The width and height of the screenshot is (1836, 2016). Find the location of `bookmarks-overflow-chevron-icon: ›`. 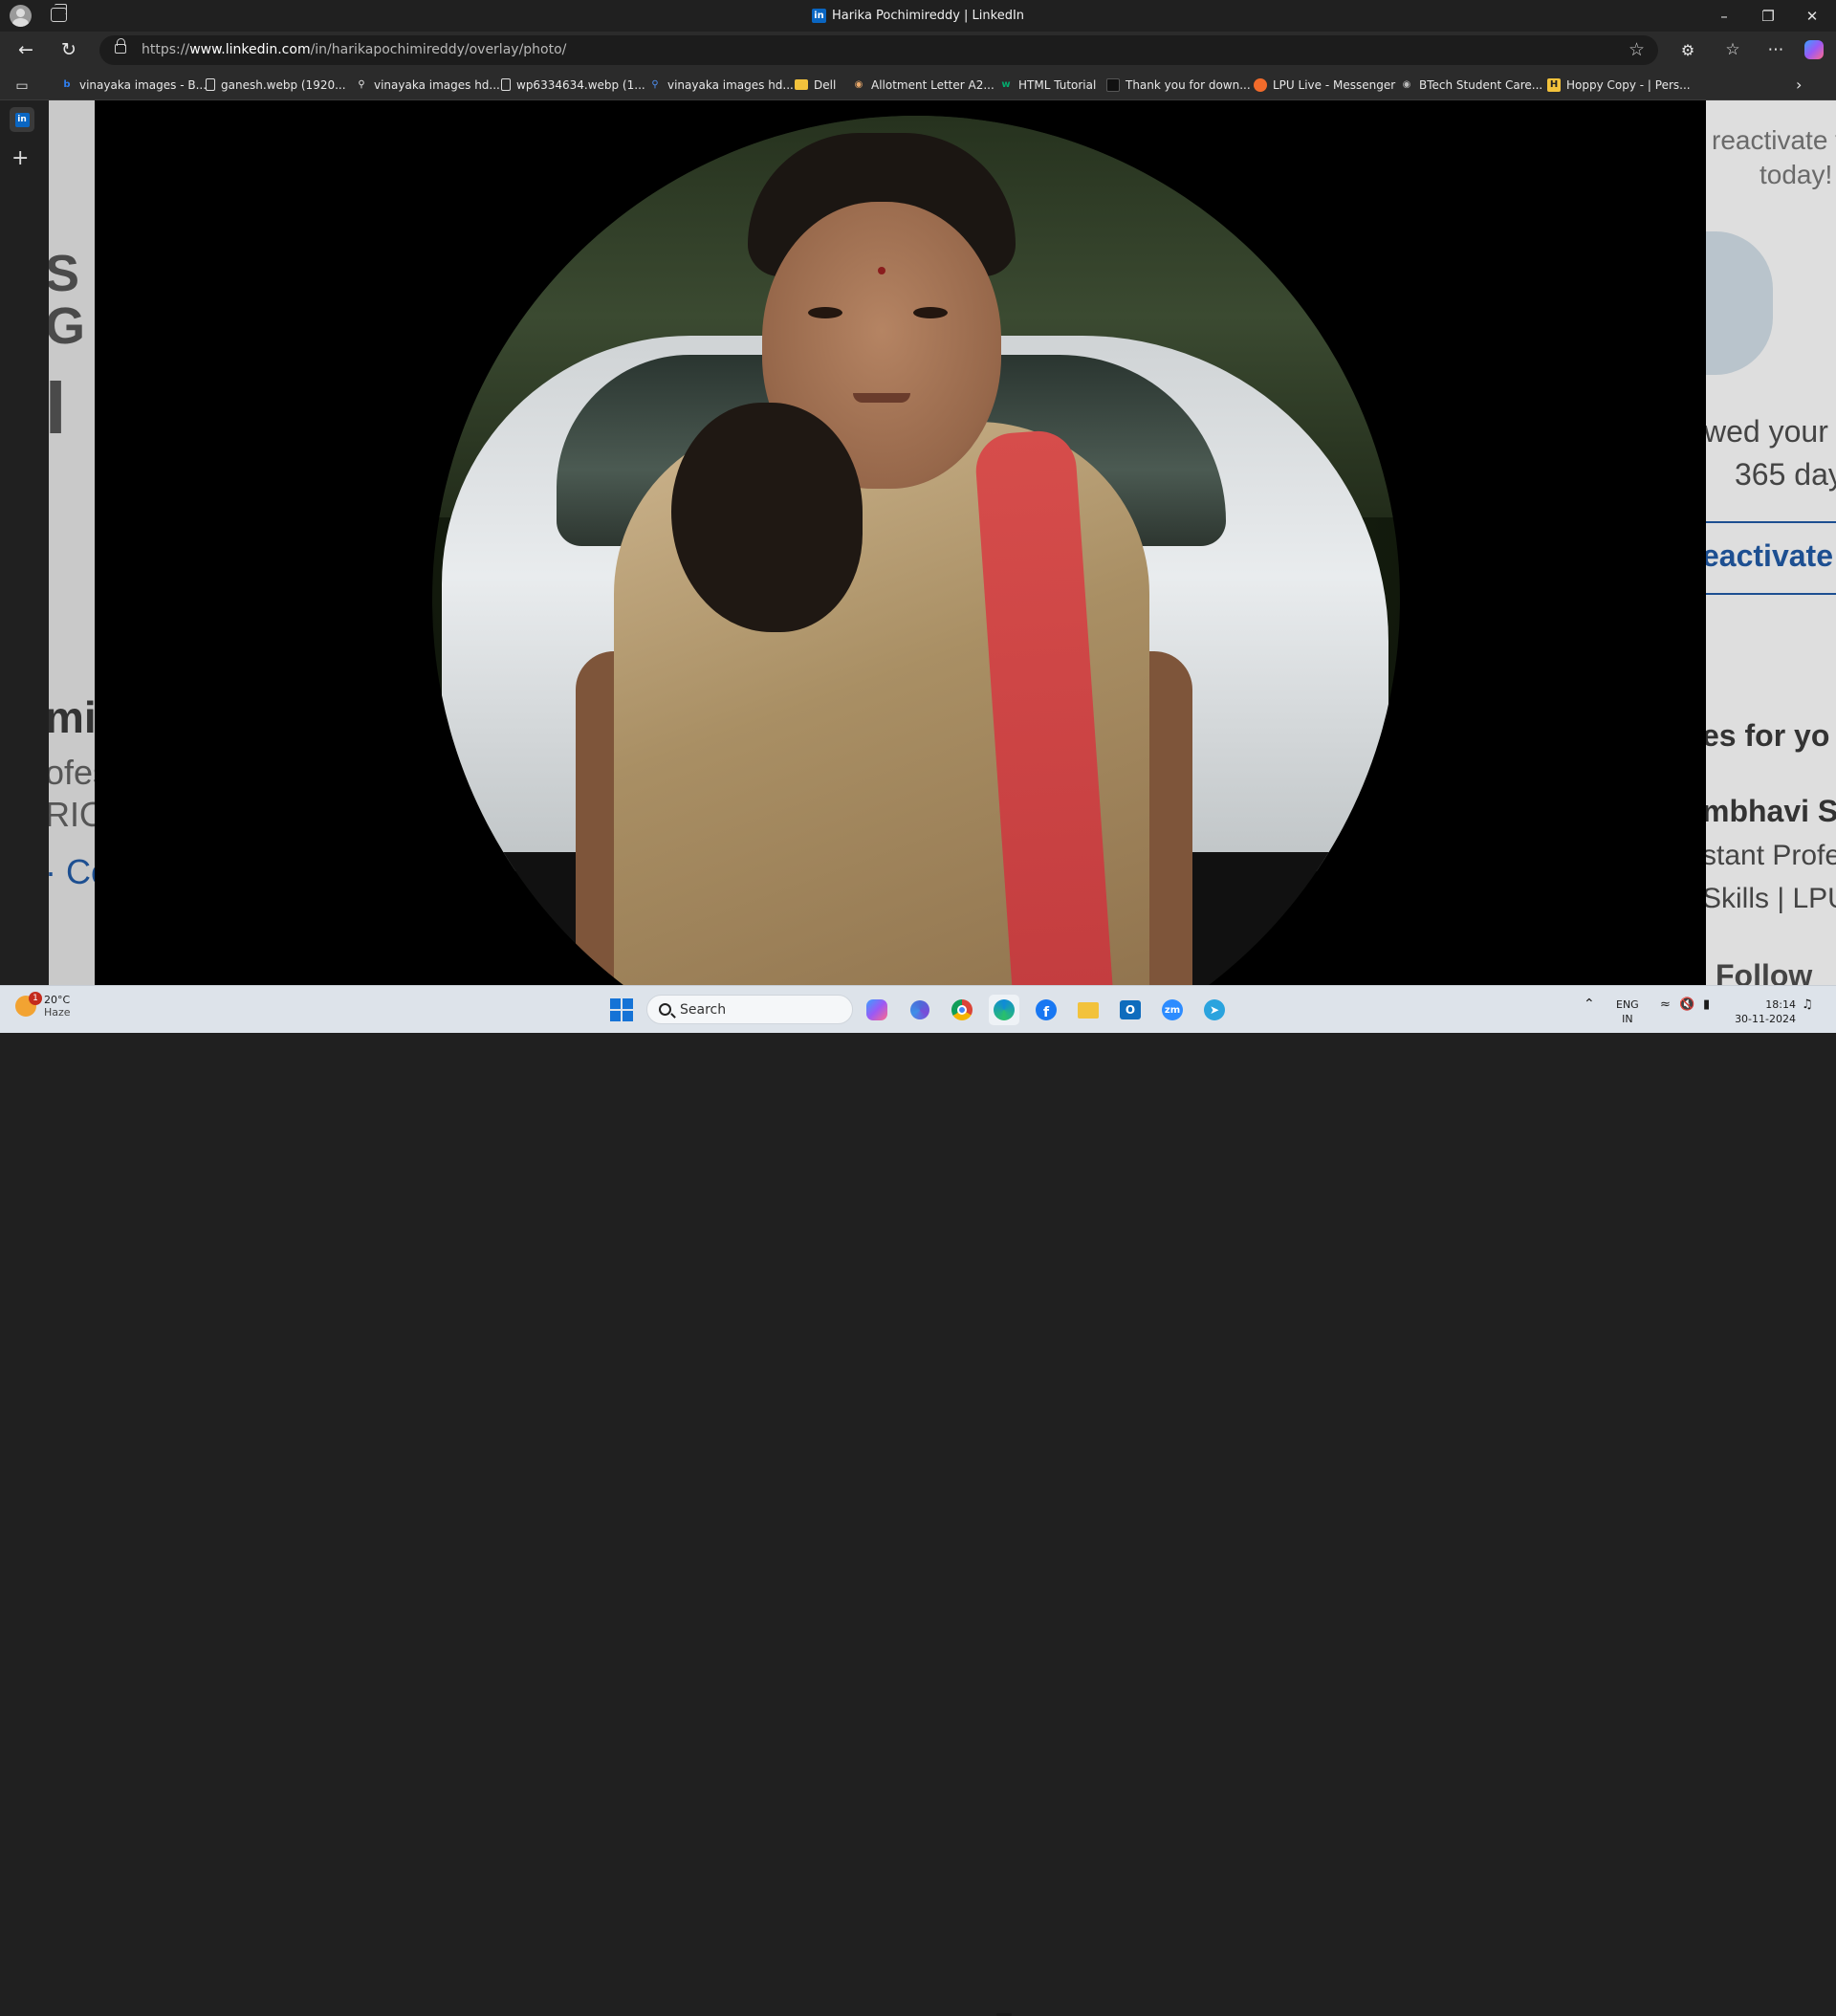

bookmarks-overflow-chevron-icon: › is located at coordinates (1799, 85).